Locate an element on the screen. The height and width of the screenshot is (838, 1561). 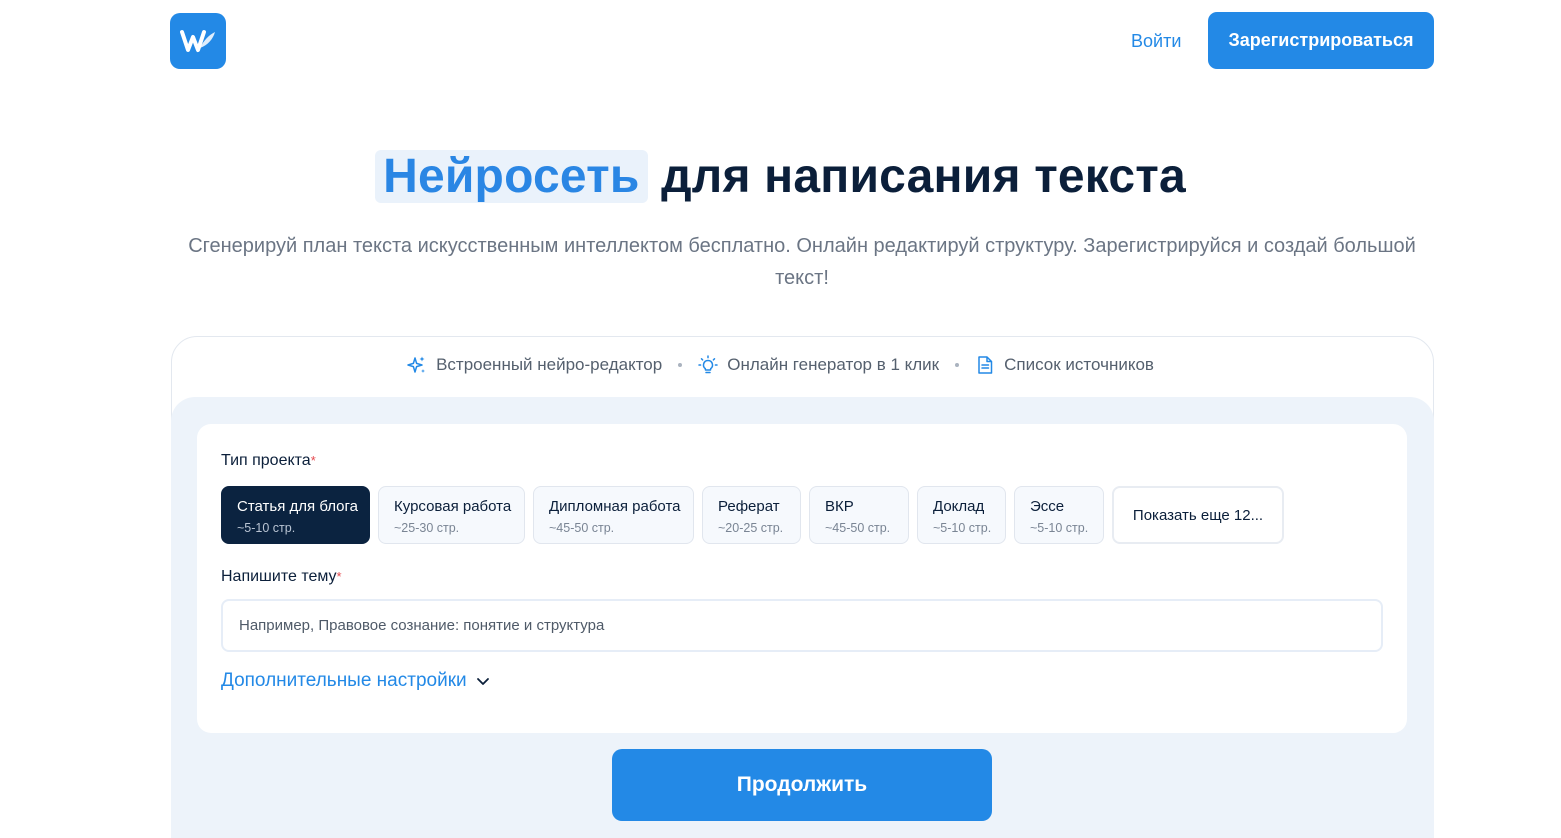
title-highlight: Нейросеть is located at coordinates (511, 176).